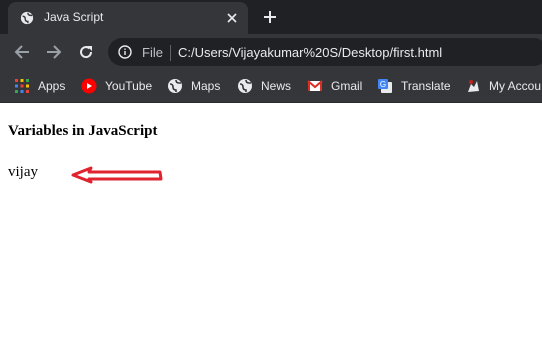  I want to click on bookmark-translate: G Translate, so click(414, 86).